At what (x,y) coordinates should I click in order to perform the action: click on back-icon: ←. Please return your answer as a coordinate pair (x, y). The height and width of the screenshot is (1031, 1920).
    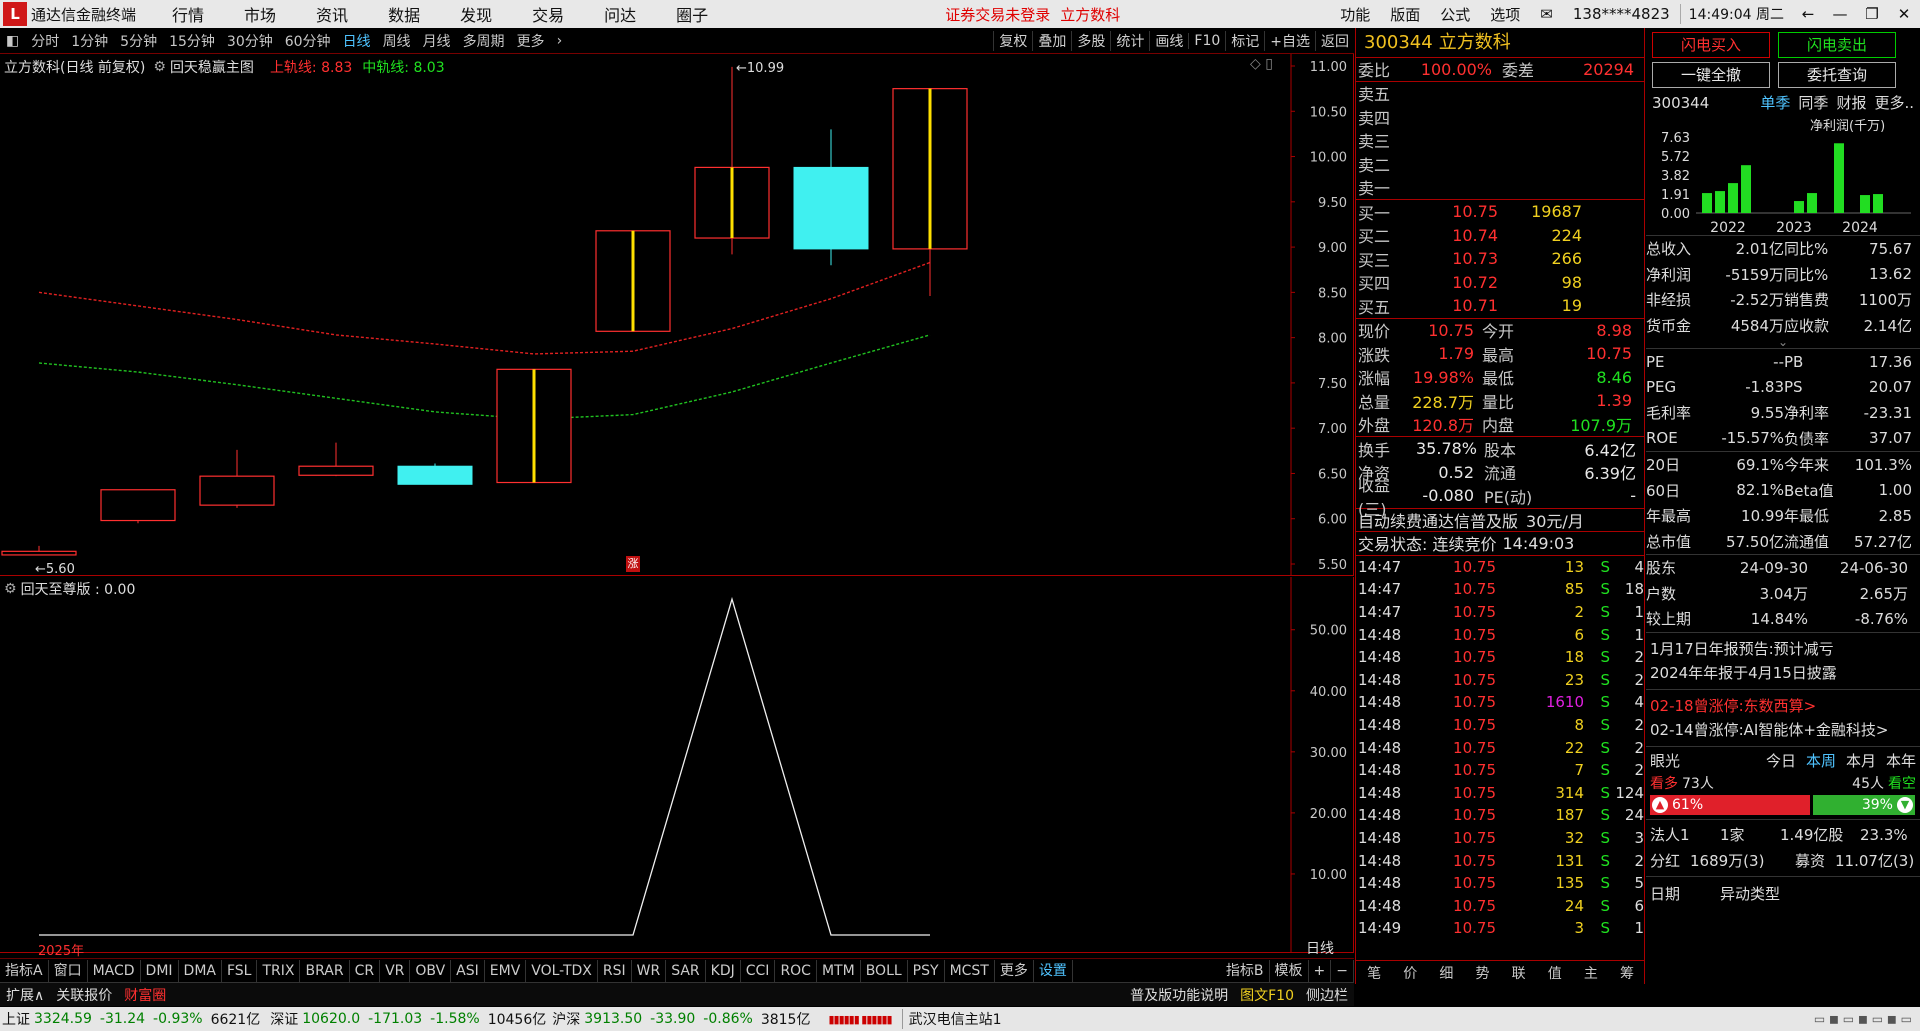
    Looking at the image, I should click on (1808, 14).